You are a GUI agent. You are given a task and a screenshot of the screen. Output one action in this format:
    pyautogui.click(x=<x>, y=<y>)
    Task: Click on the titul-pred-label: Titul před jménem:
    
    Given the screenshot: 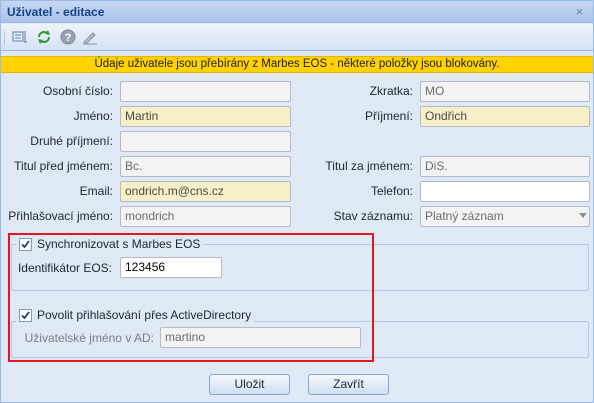 What is the action you would take?
    pyautogui.click(x=63, y=166)
    